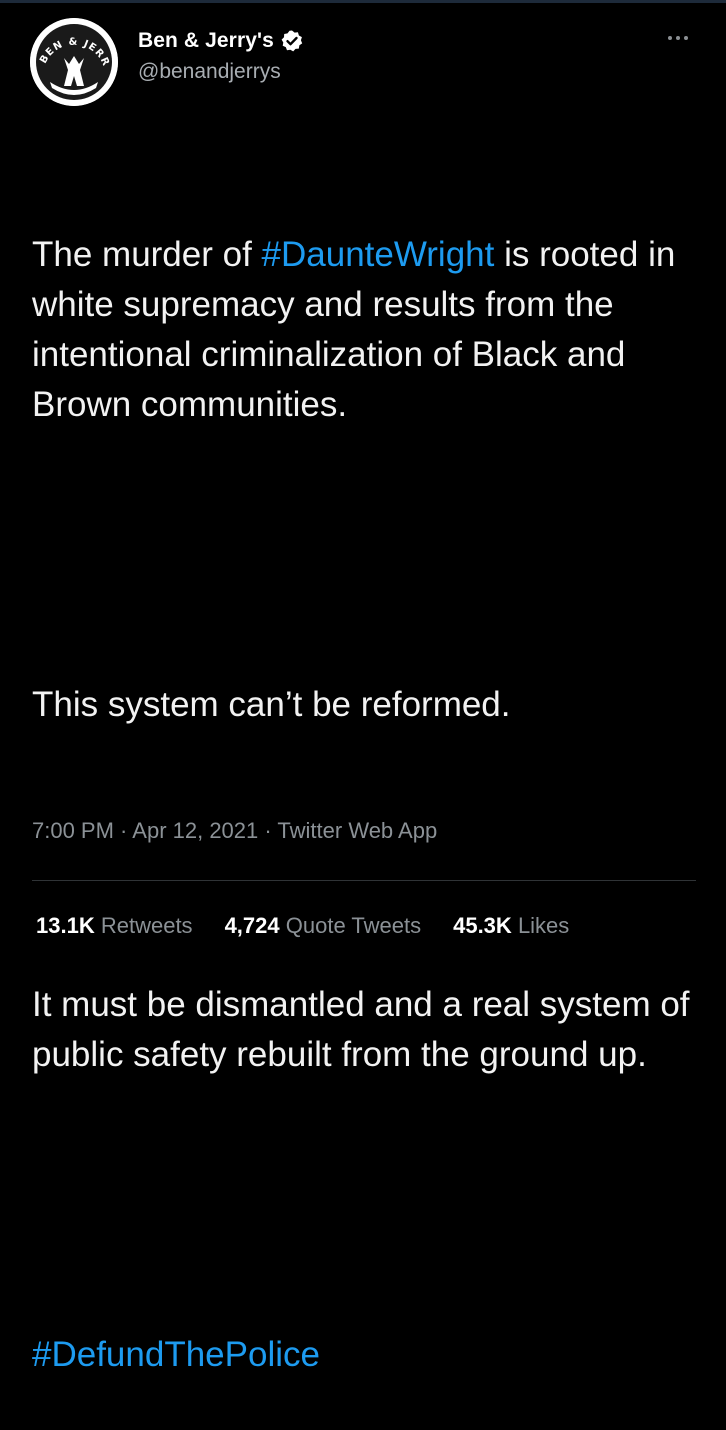  Describe the element at coordinates (353, 925) in the screenshot. I see `quote-tweets-label: Quote Tweets` at that location.